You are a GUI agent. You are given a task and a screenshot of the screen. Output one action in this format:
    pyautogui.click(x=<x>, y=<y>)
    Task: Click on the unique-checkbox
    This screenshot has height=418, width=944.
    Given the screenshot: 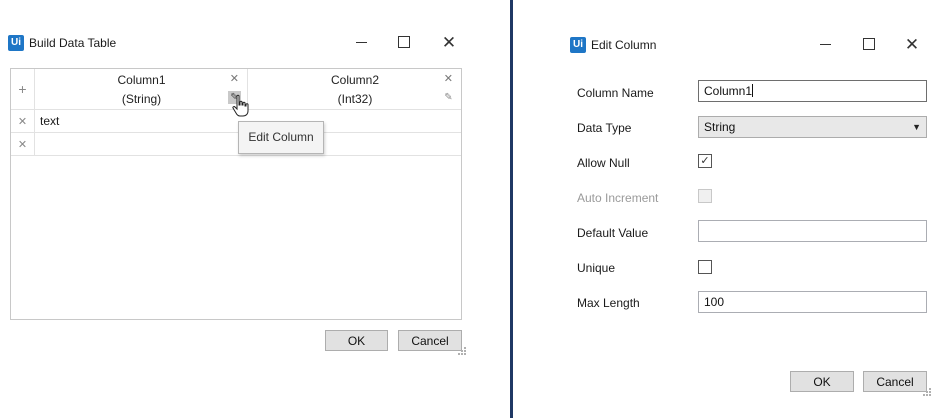 What is the action you would take?
    pyautogui.click(x=705, y=267)
    